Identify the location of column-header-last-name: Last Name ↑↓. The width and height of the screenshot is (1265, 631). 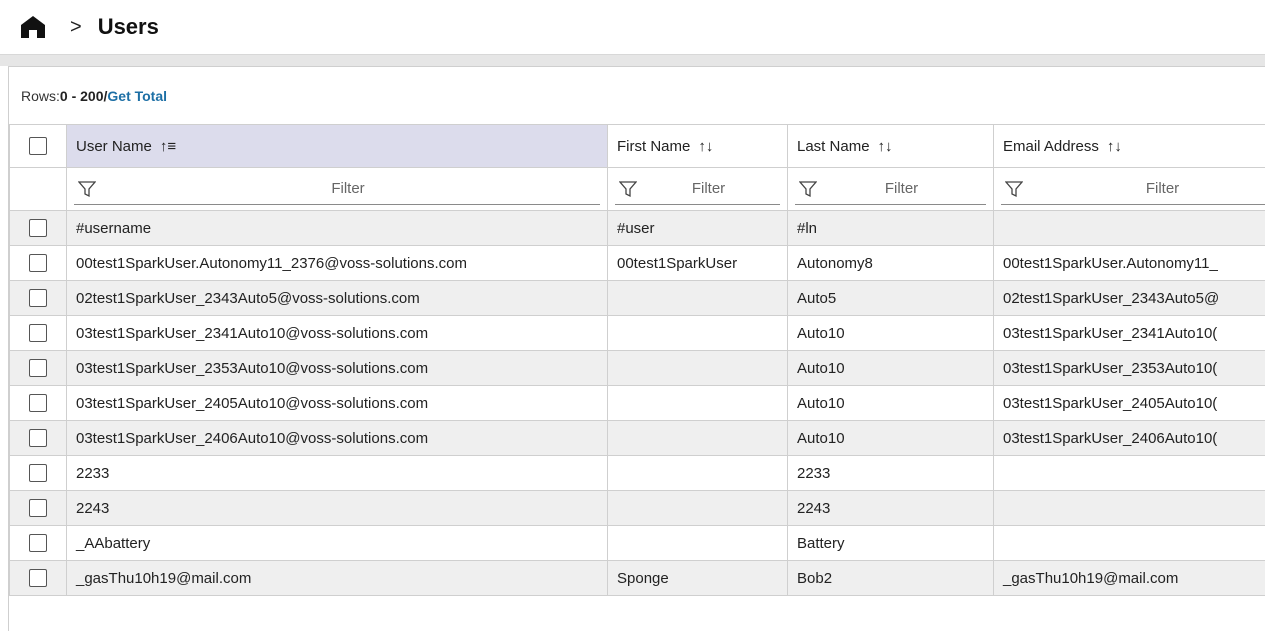
(891, 146).